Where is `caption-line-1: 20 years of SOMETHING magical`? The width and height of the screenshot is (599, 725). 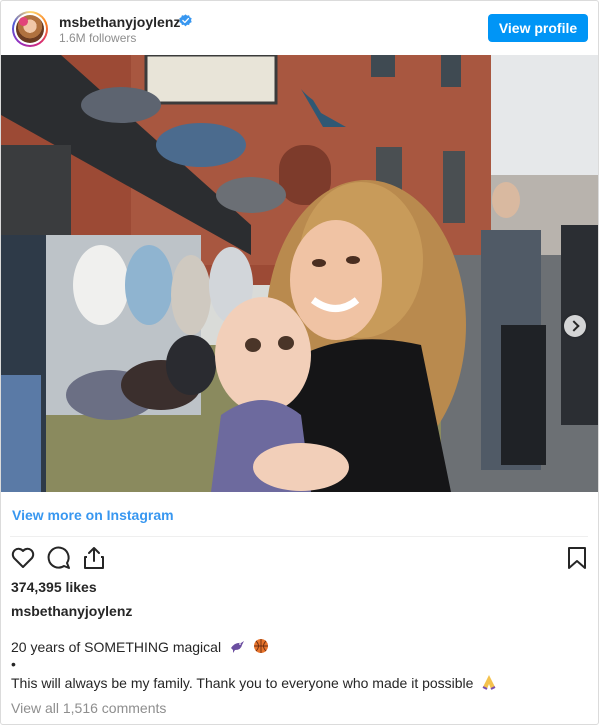
caption-line-1: 20 years of SOMETHING magical is located at coordinates (140, 646).